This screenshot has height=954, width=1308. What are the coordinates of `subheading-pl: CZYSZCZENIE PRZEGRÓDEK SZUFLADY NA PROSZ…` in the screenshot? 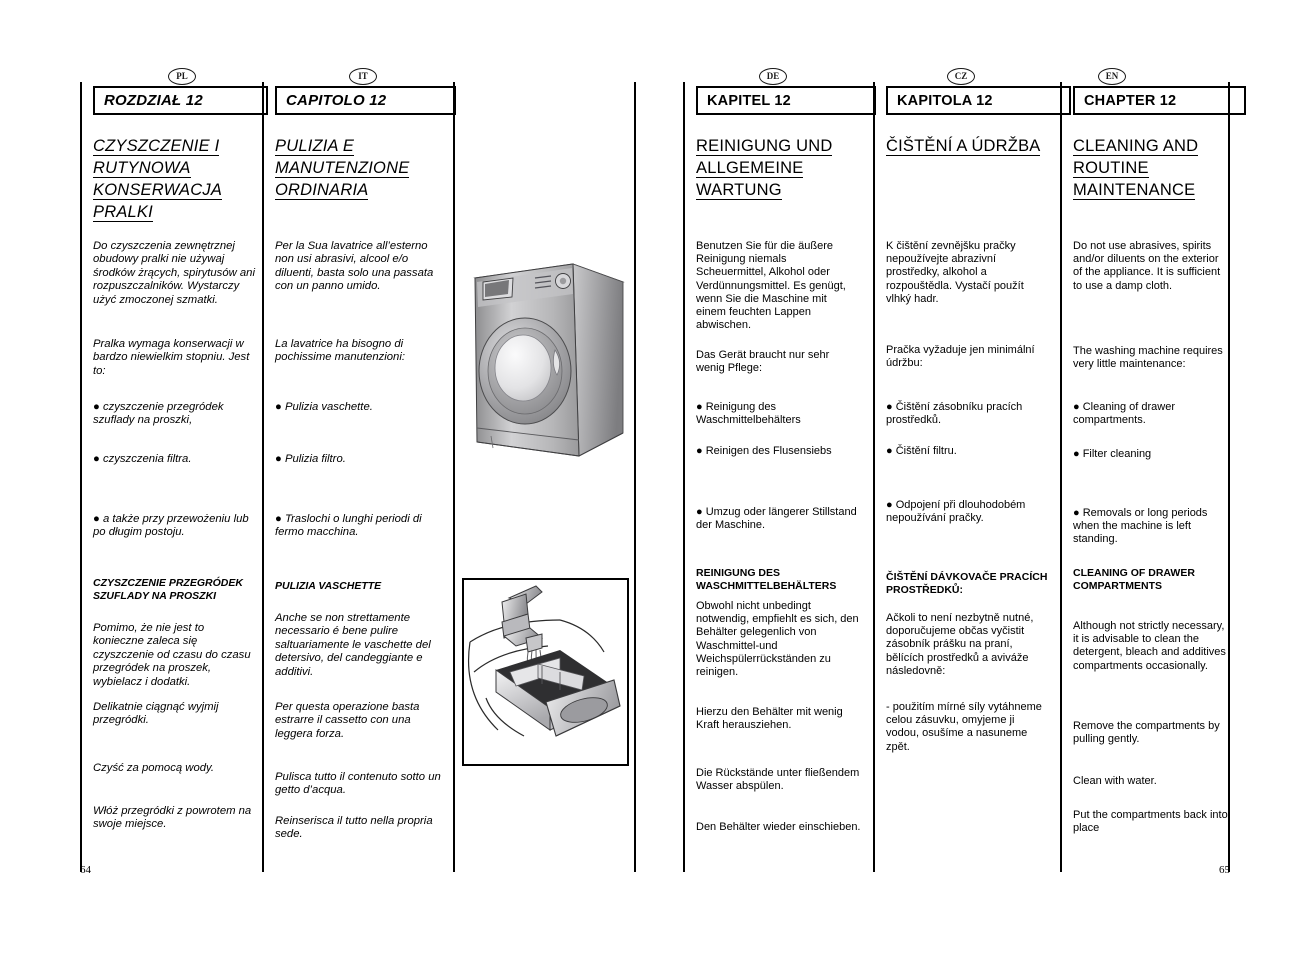 It's located at (168, 589).